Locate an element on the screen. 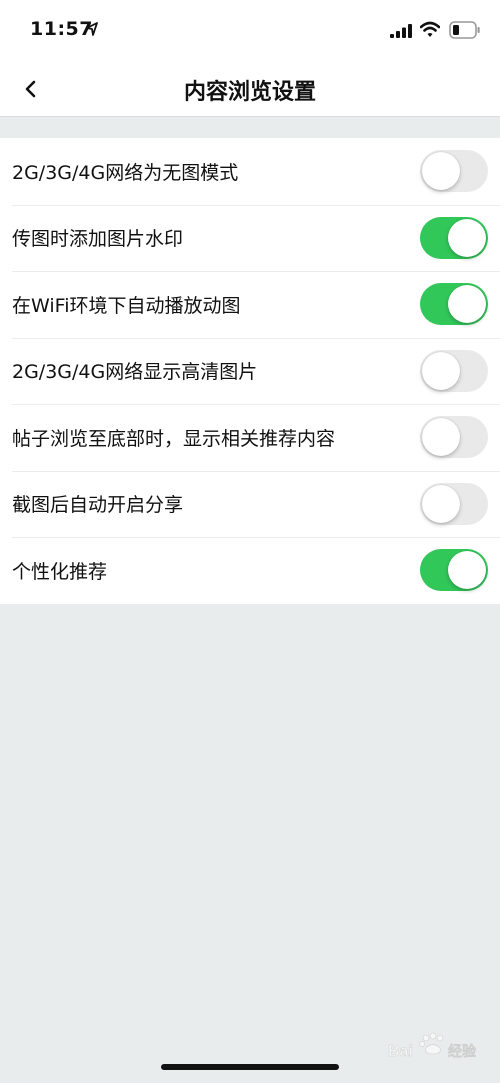 This screenshot has height=1083, width=500. setting-label: 2G/3G/4G网络为无图模式 is located at coordinates (125, 172).